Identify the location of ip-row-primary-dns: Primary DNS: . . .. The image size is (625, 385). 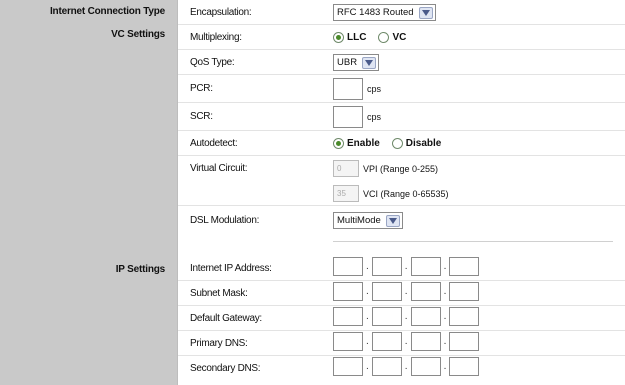
(401, 343).